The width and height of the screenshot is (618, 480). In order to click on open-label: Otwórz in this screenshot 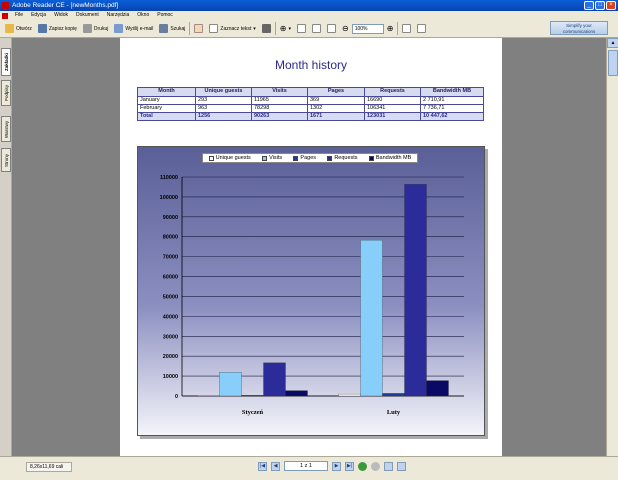, I will do `click(24, 28)`.